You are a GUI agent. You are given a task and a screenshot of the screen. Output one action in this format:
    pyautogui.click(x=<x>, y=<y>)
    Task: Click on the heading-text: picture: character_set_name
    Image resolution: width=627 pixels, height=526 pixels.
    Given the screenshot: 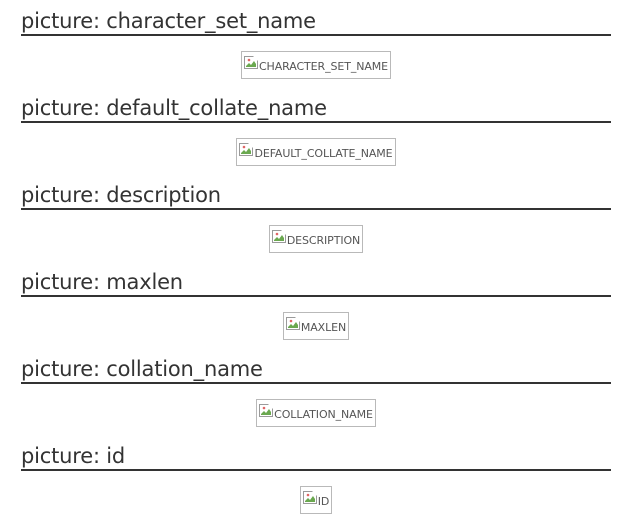 What is the action you would take?
    pyautogui.click(x=168, y=21)
    